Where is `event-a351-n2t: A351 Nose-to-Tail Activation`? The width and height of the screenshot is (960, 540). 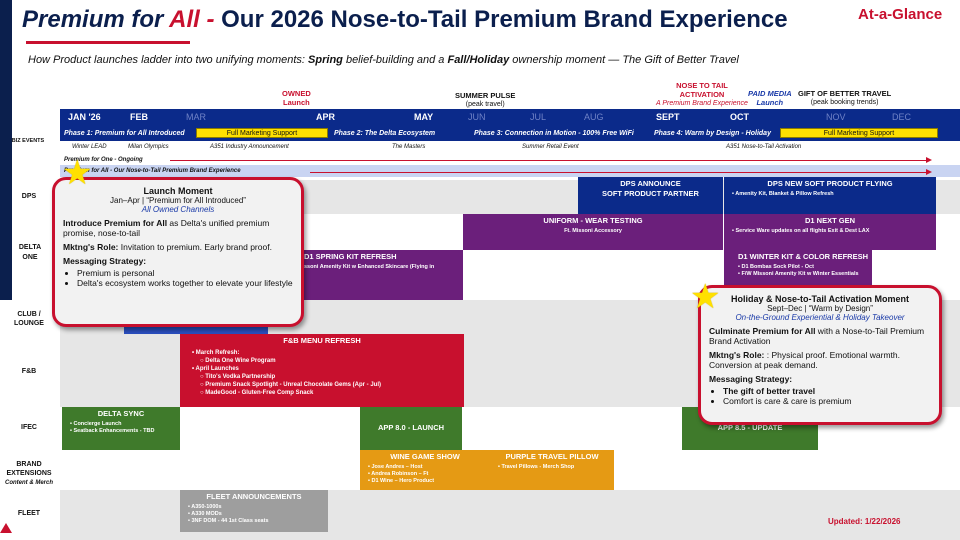 event-a351-n2t: A351 Nose-to-Tail Activation is located at coordinates (764, 147).